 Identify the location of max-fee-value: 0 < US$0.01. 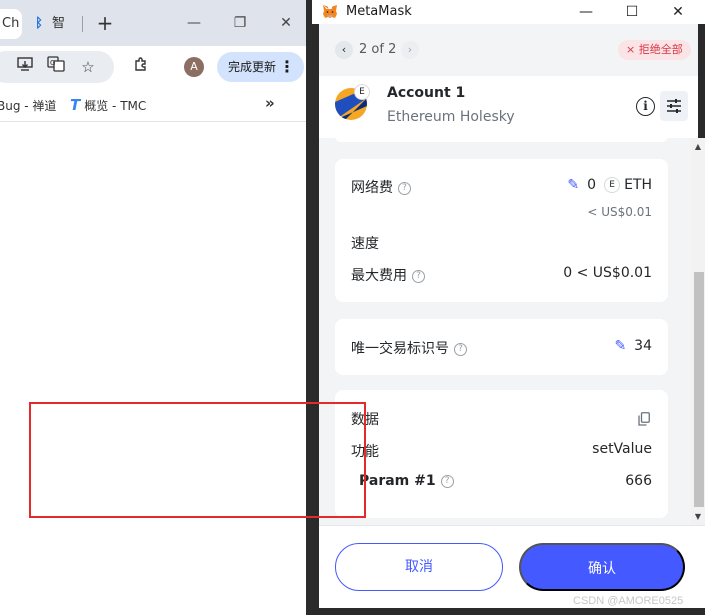
(607, 273).